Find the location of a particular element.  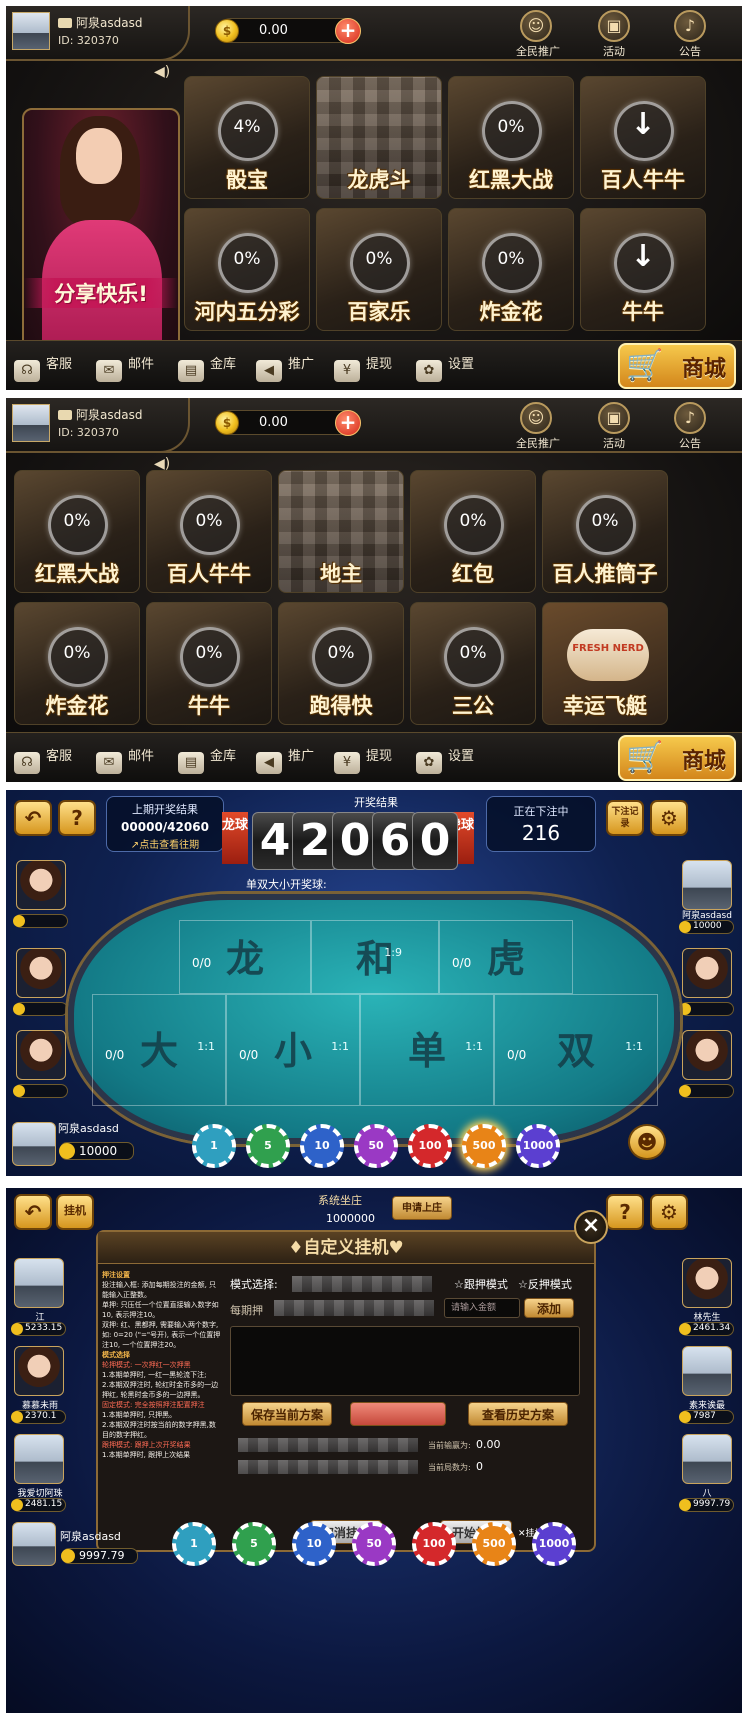

mode-reverse: ☆反押模式 is located at coordinates (545, 1284).